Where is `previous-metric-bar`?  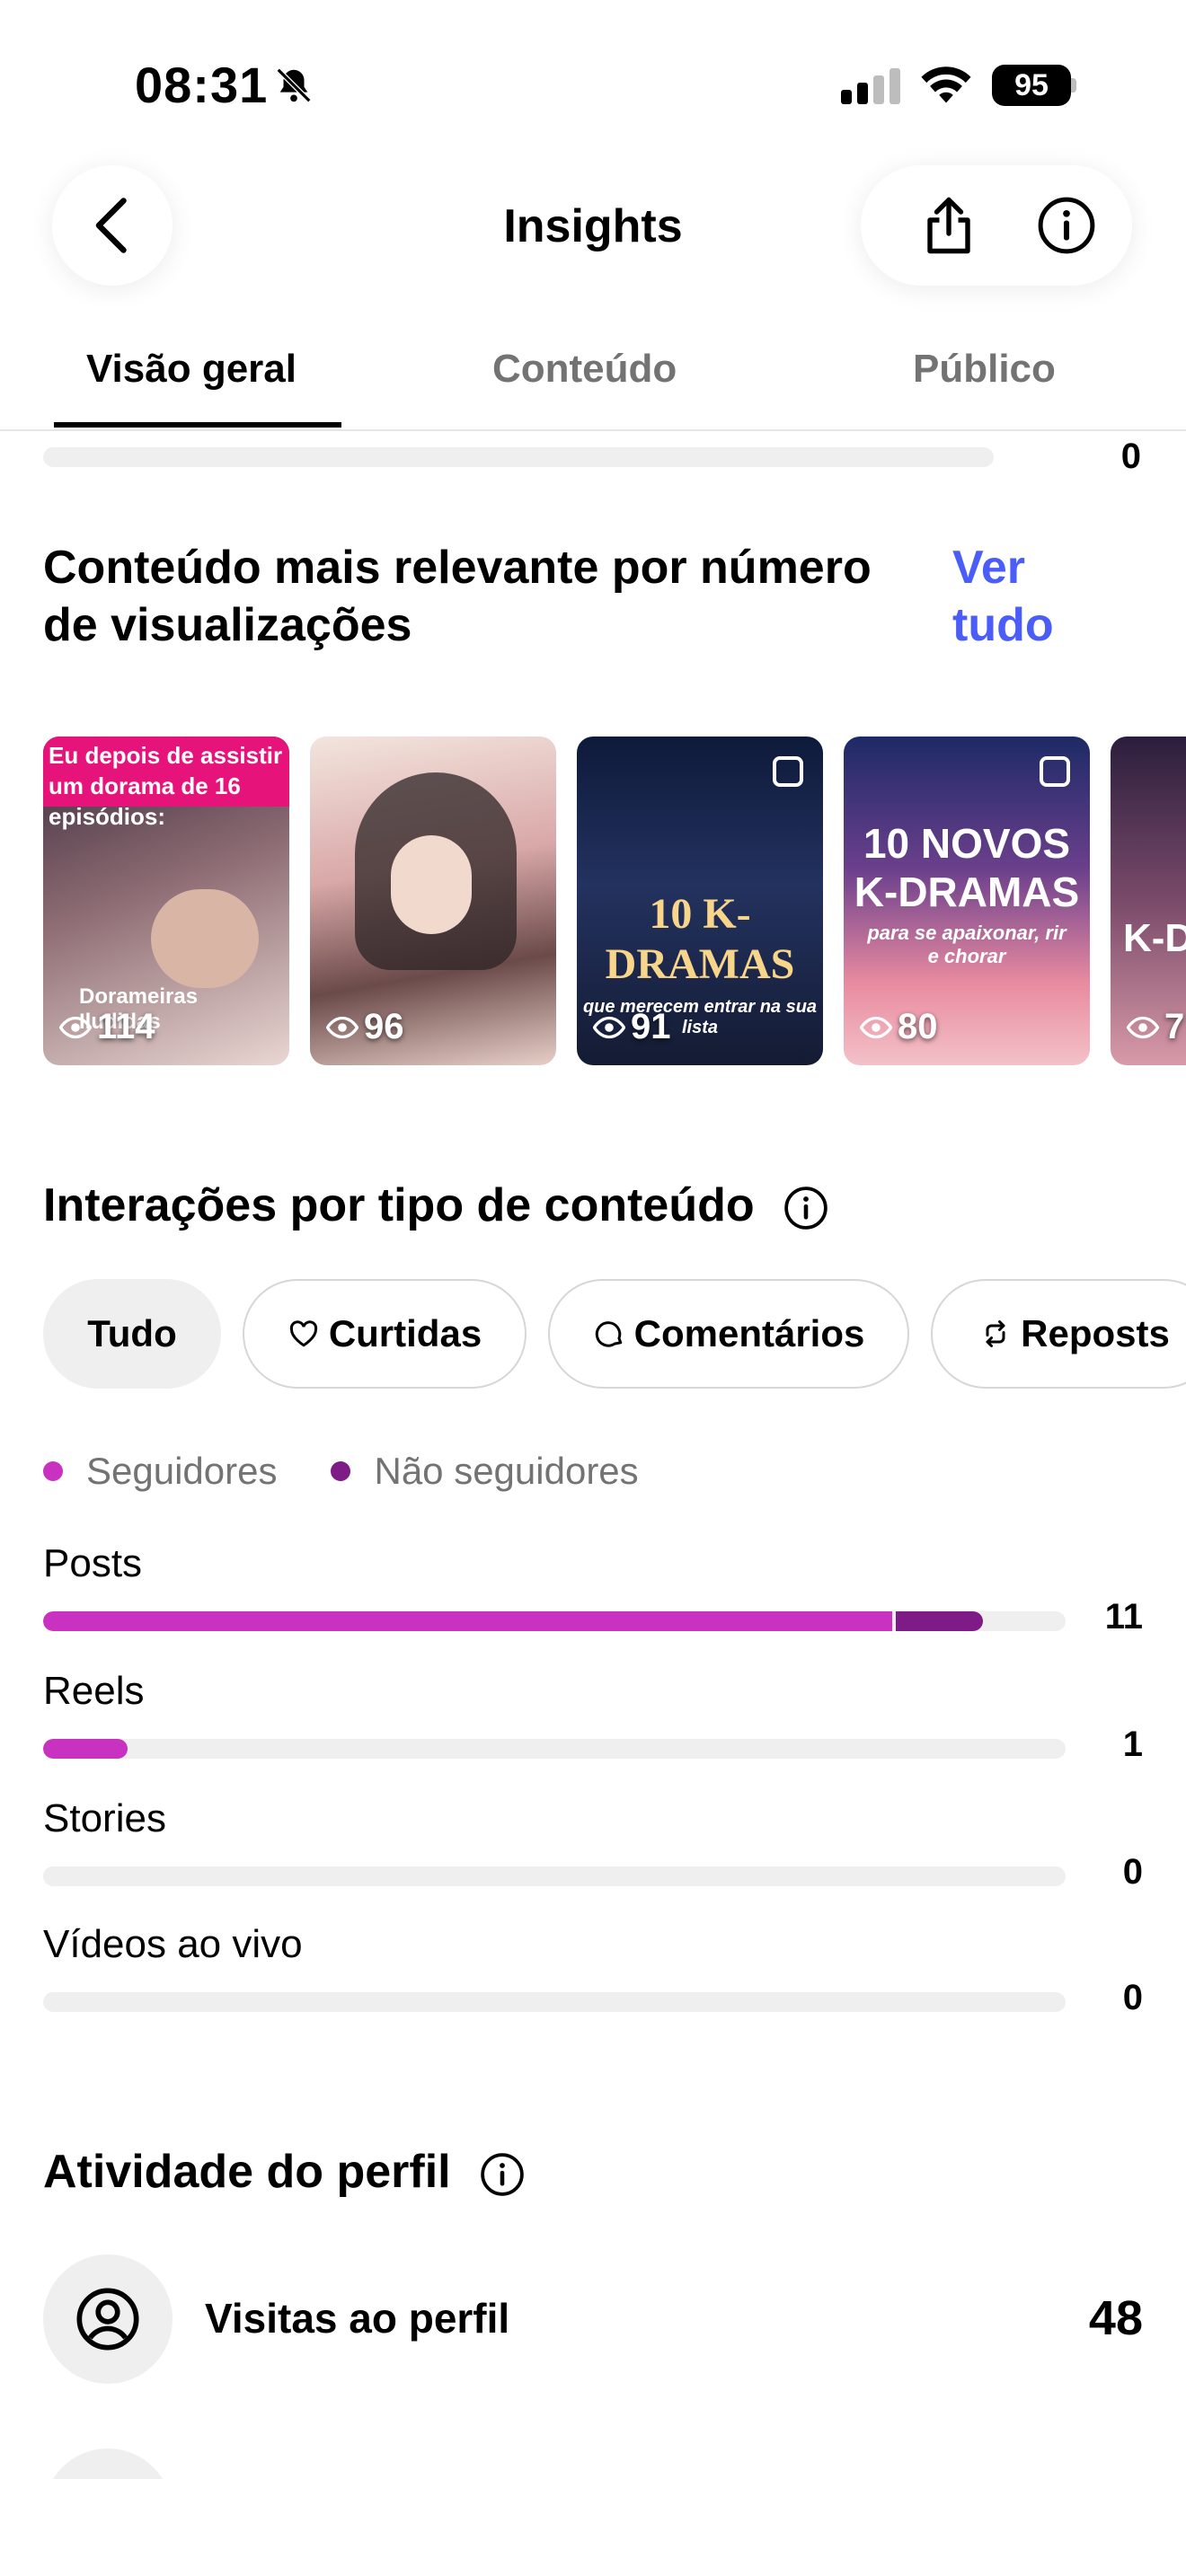 previous-metric-bar is located at coordinates (518, 457).